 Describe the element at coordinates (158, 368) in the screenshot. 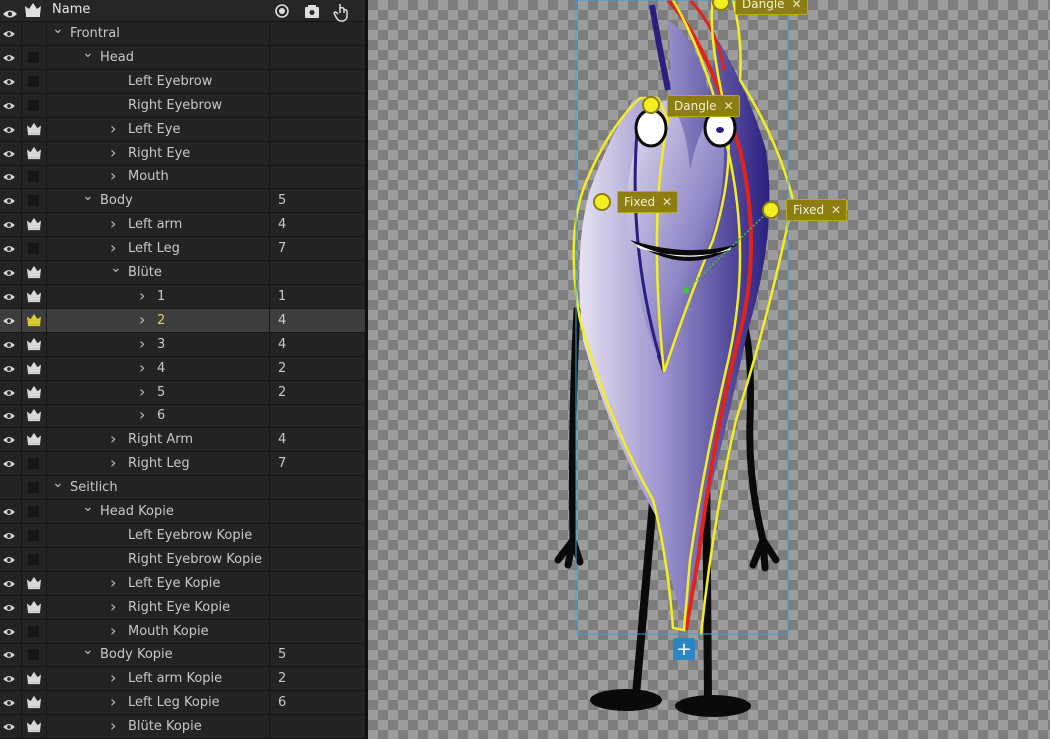

I see `layer-name-cell: › 4` at that location.